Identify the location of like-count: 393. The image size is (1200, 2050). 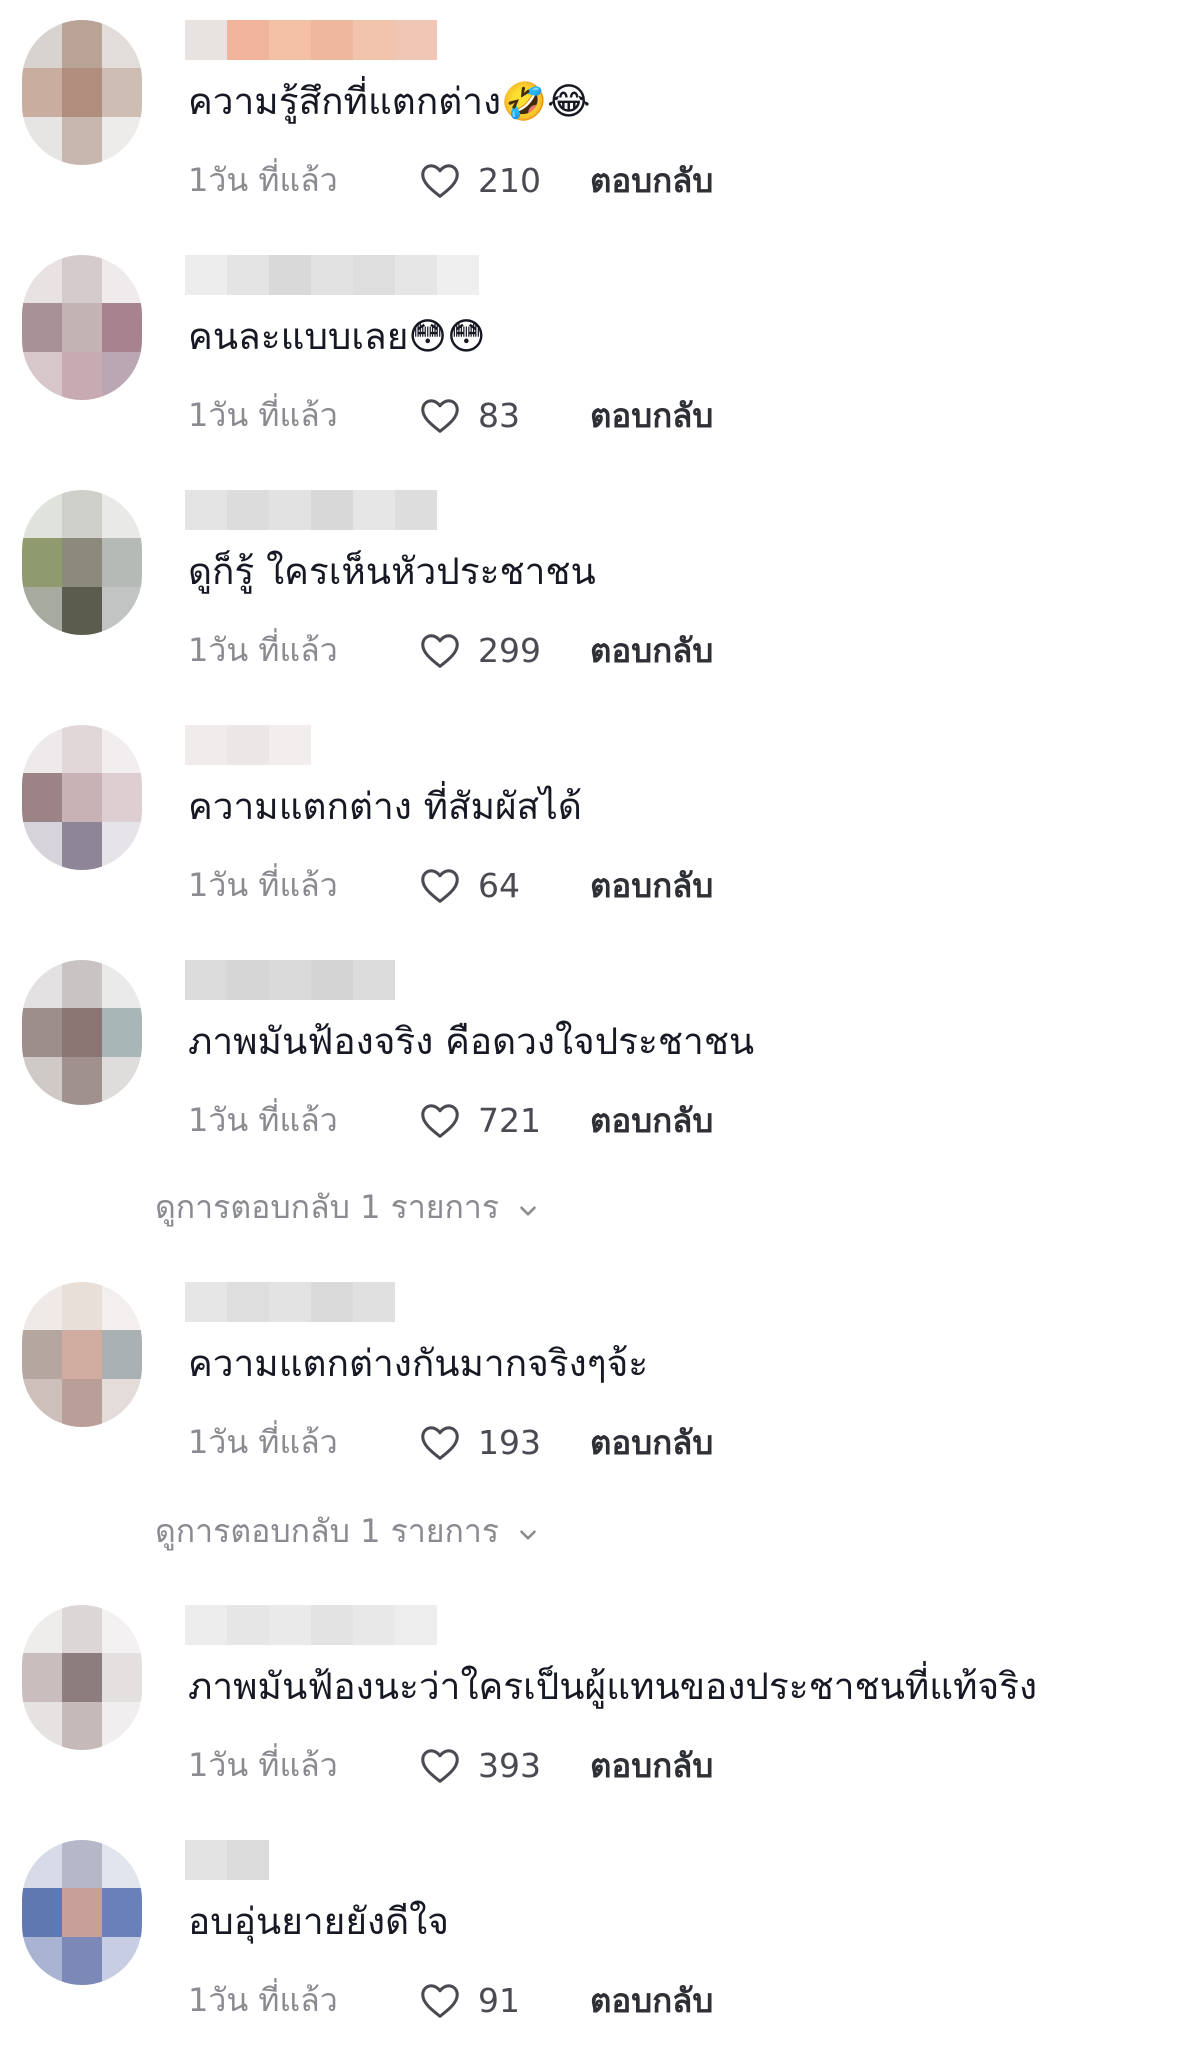
(509, 1765).